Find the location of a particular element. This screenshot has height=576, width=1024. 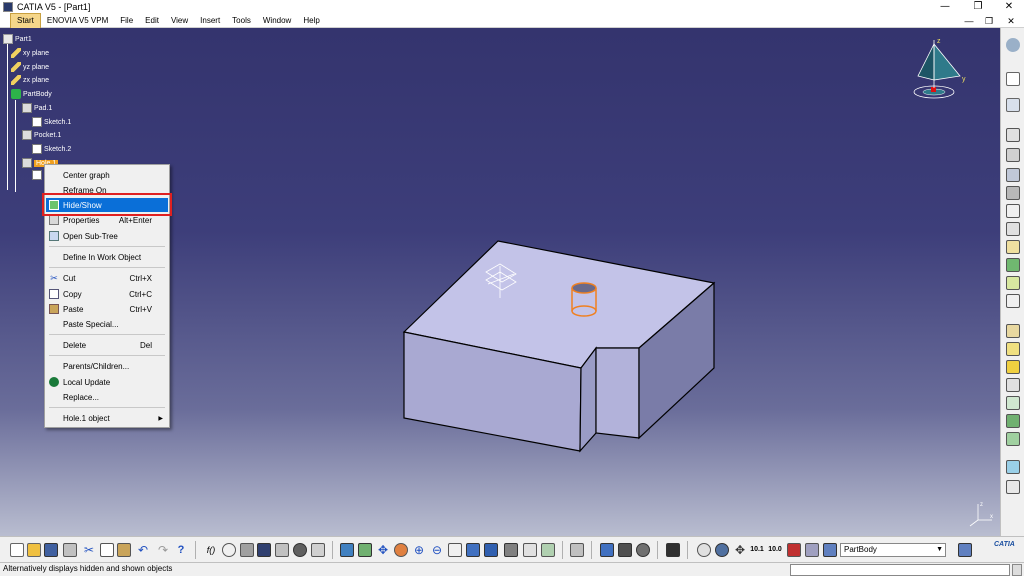

menu-item-local-update: Local Update is located at coordinates (107, 382).